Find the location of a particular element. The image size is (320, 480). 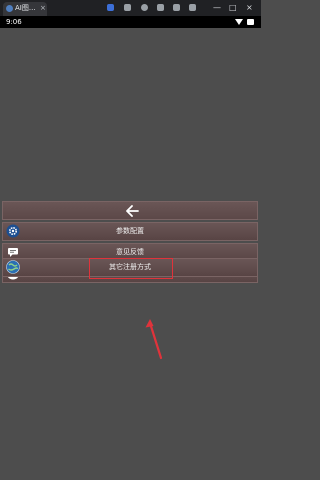

minimize-icon: — is located at coordinates (217, 7).